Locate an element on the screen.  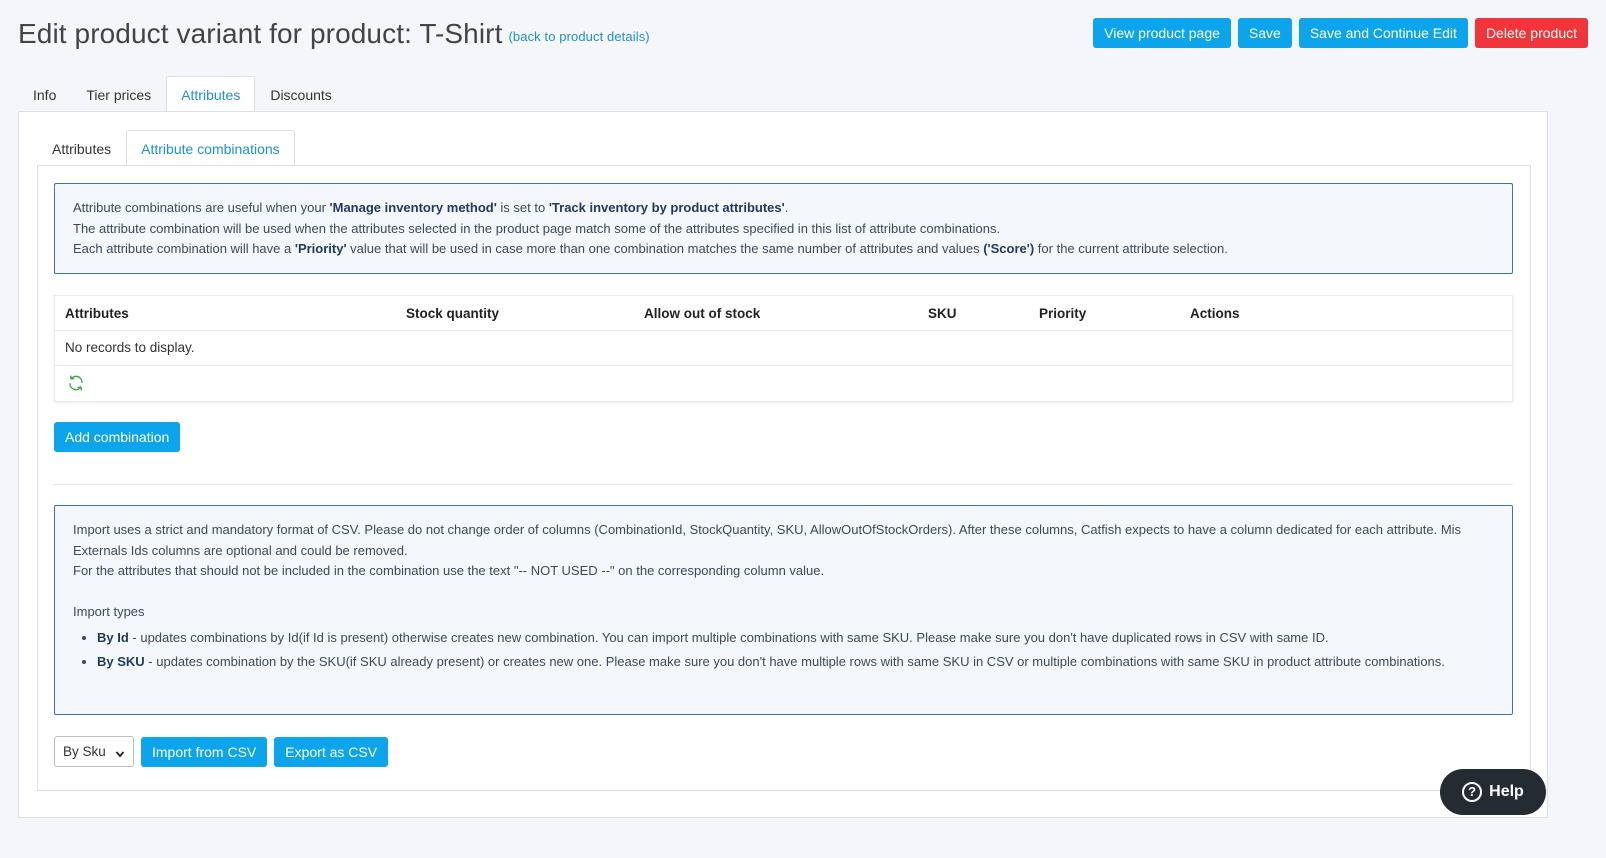
info-bold: 'Manage inventory method' is located at coordinates (413, 207).